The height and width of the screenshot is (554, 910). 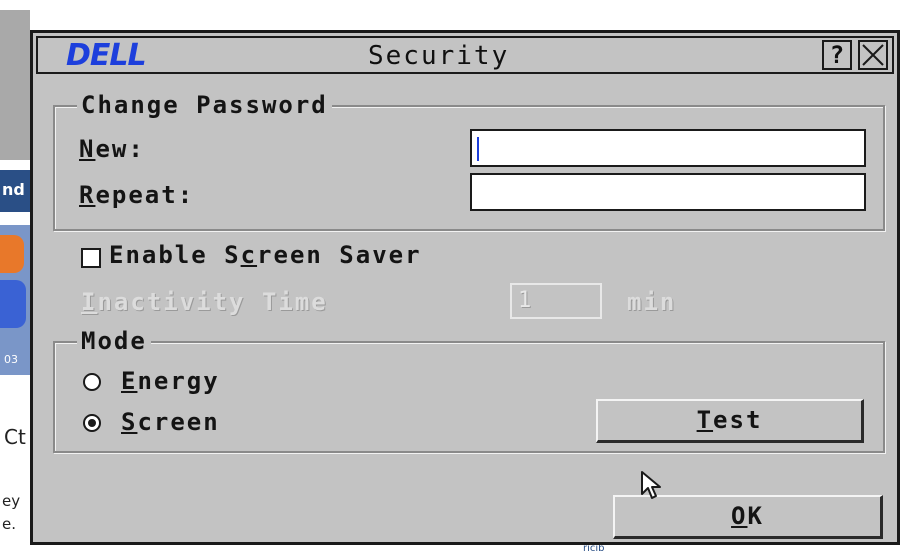 What do you see at coordinates (651, 485) in the screenshot?
I see `mouse-pointer-icon` at bounding box center [651, 485].